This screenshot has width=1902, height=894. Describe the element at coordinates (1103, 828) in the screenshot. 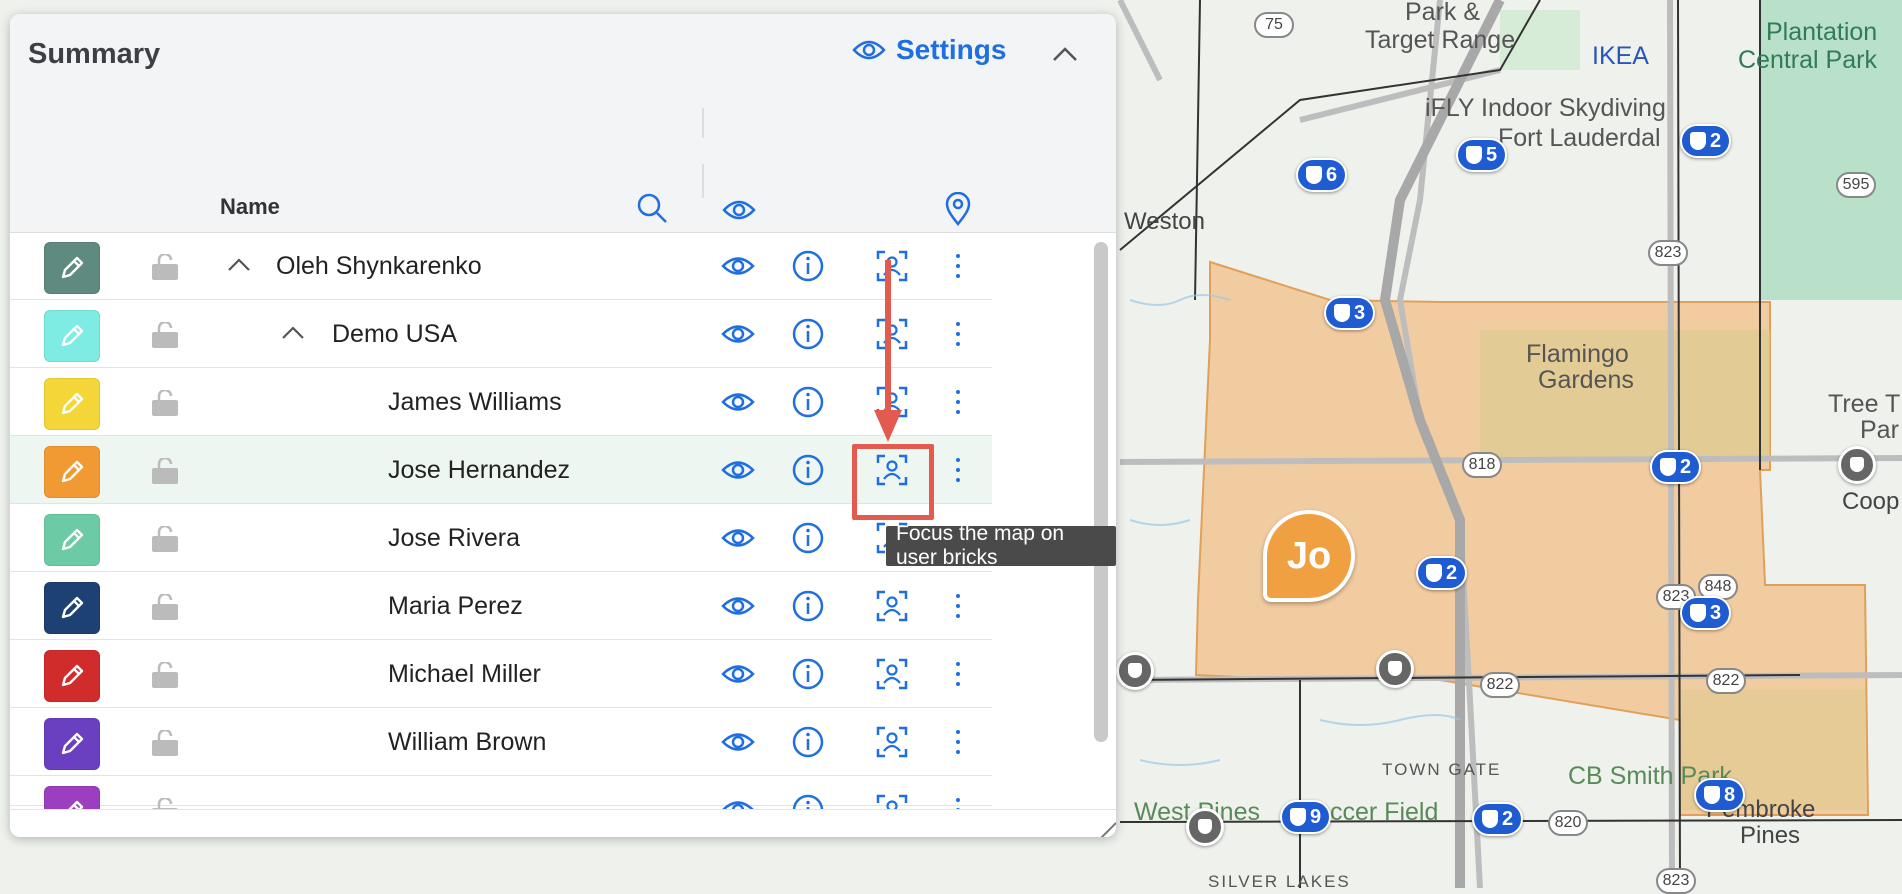

I see `resize-handle-icon` at that location.